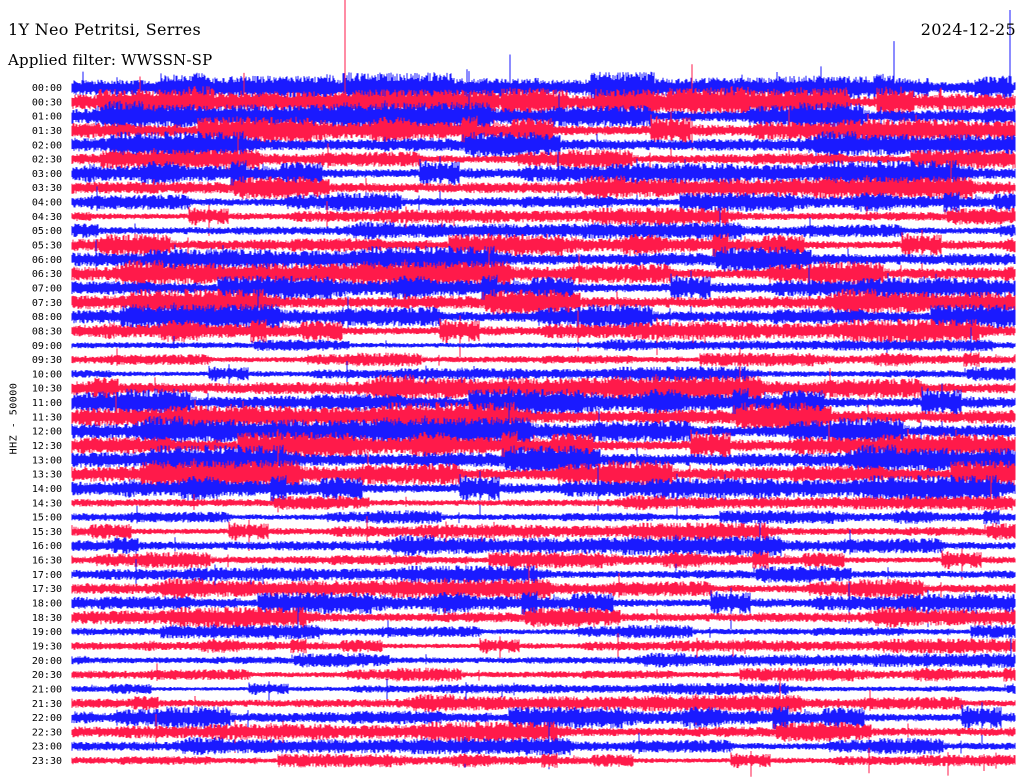 The height and width of the screenshot is (780, 1024). Describe the element at coordinates (47, 88) in the screenshot. I see `time-label: 00:00` at that location.